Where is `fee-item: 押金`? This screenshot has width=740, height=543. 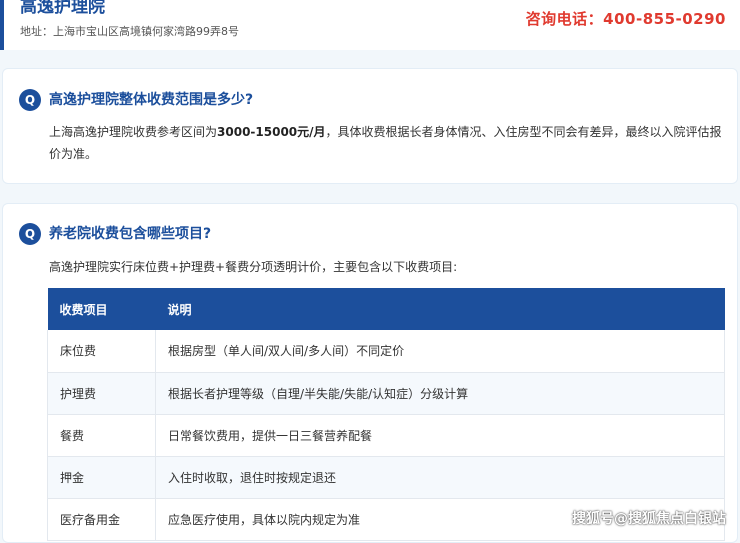 fee-item: 押金 is located at coordinates (101, 477).